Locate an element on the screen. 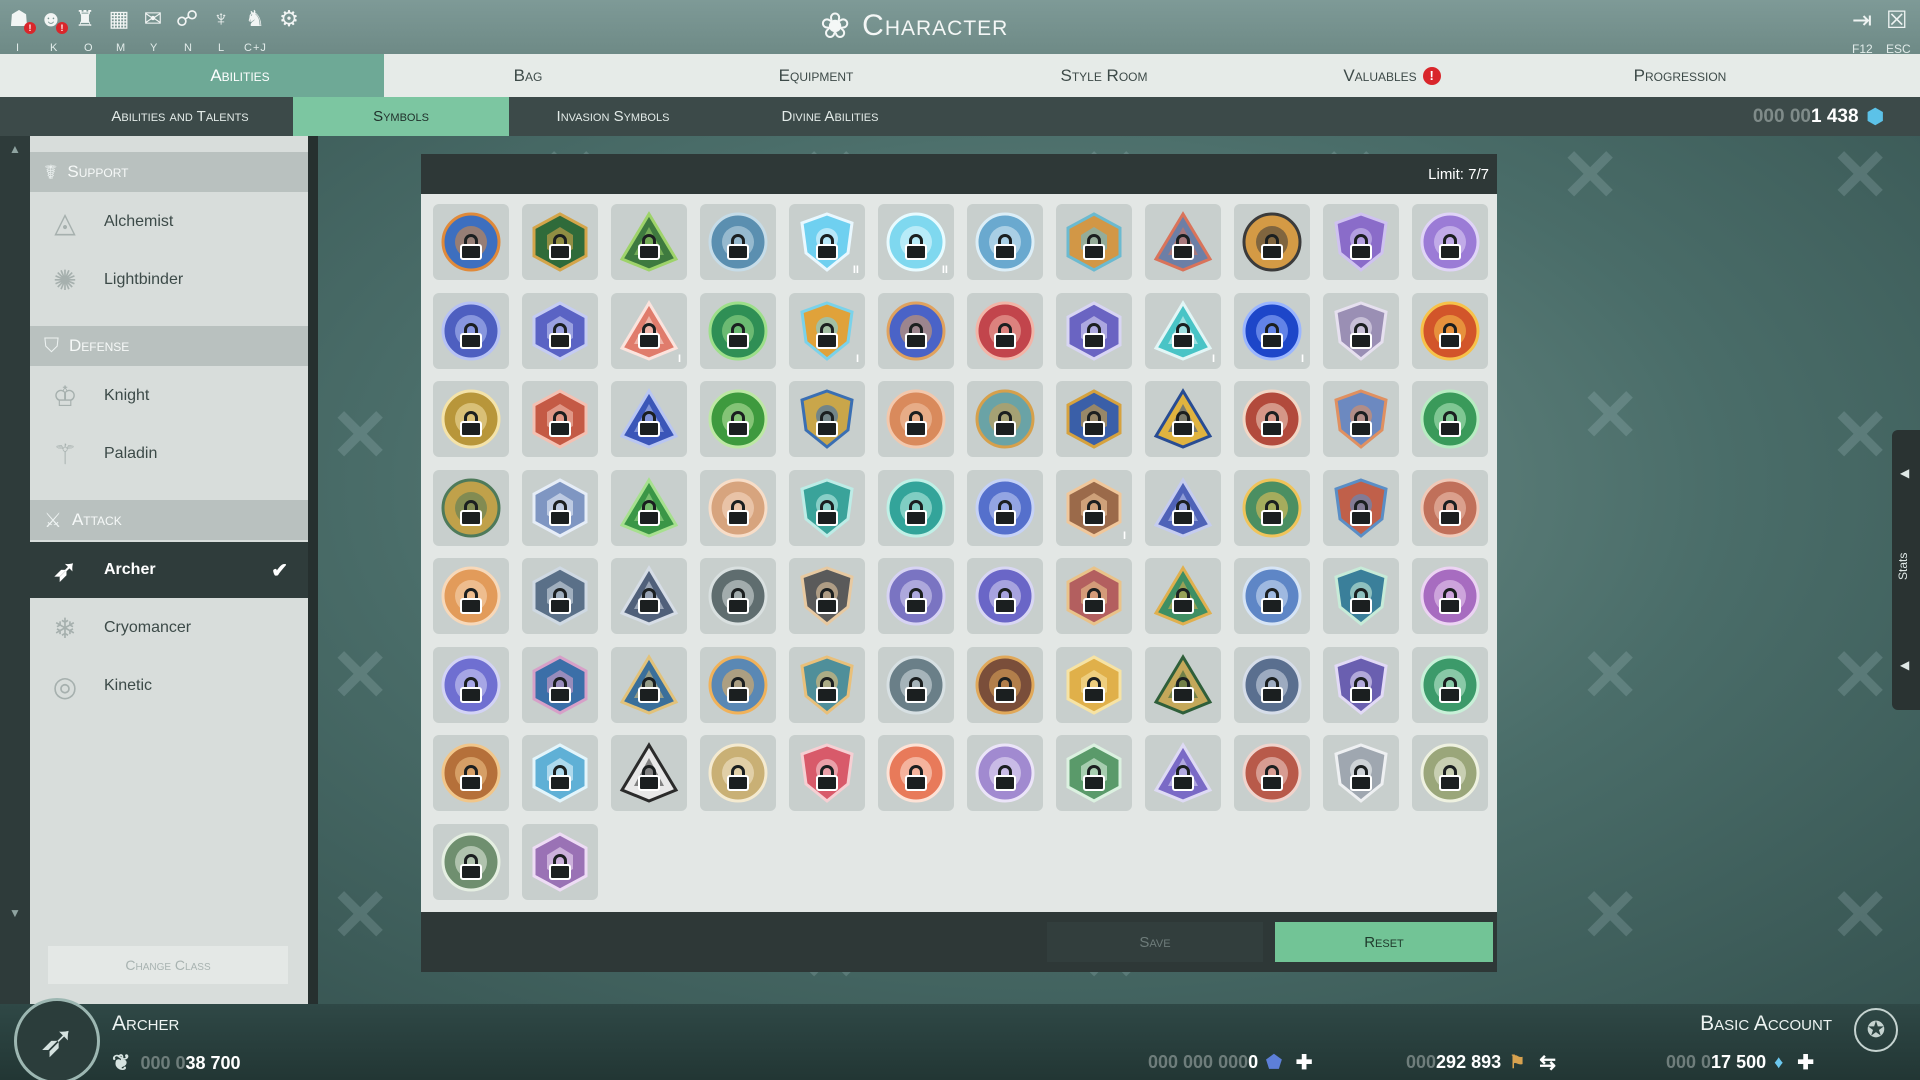 The width and height of the screenshot is (1920, 1080). character-icon: ☗! is located at coordinates (21, 20).